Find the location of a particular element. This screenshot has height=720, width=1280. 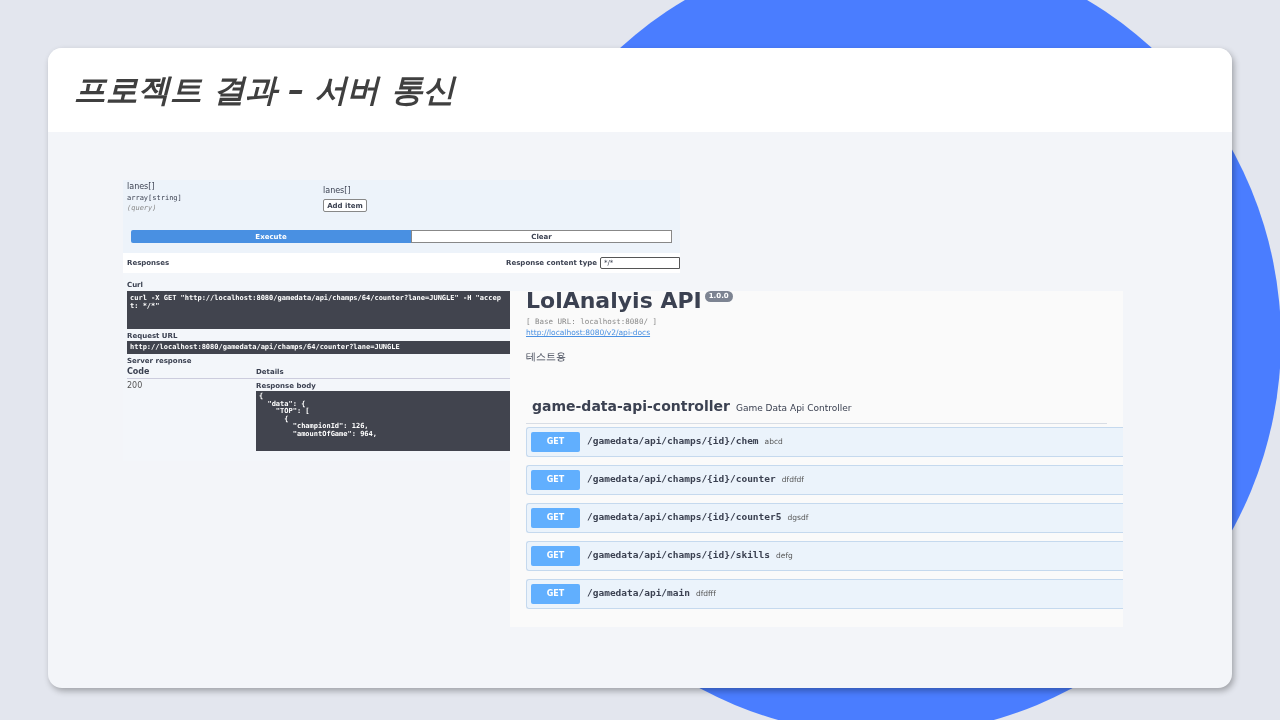

tag-description: Game Data Api Controller is located at coordinates (793, 408).